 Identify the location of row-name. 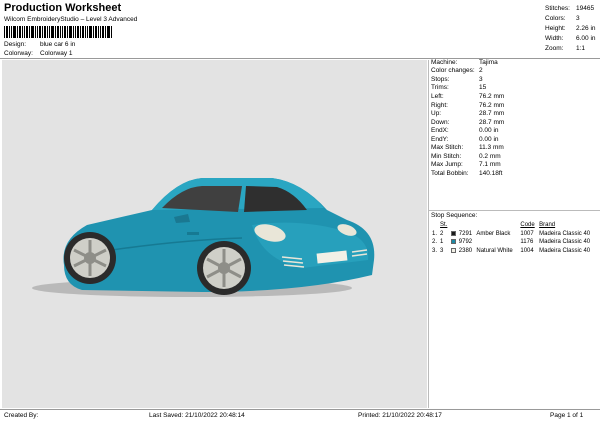
(497, 242).